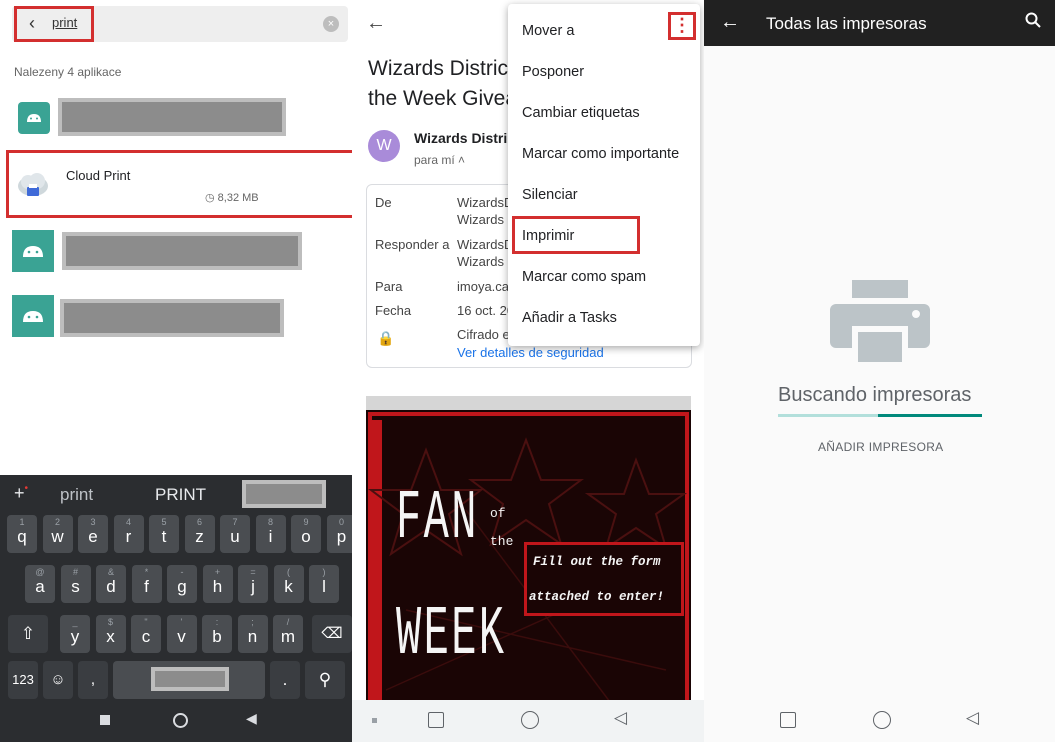 This screenshot has width=1055, height=742. Describe the element at coordinates (128, 534) in the screenshot. I see `key-r: 4r` at that location.